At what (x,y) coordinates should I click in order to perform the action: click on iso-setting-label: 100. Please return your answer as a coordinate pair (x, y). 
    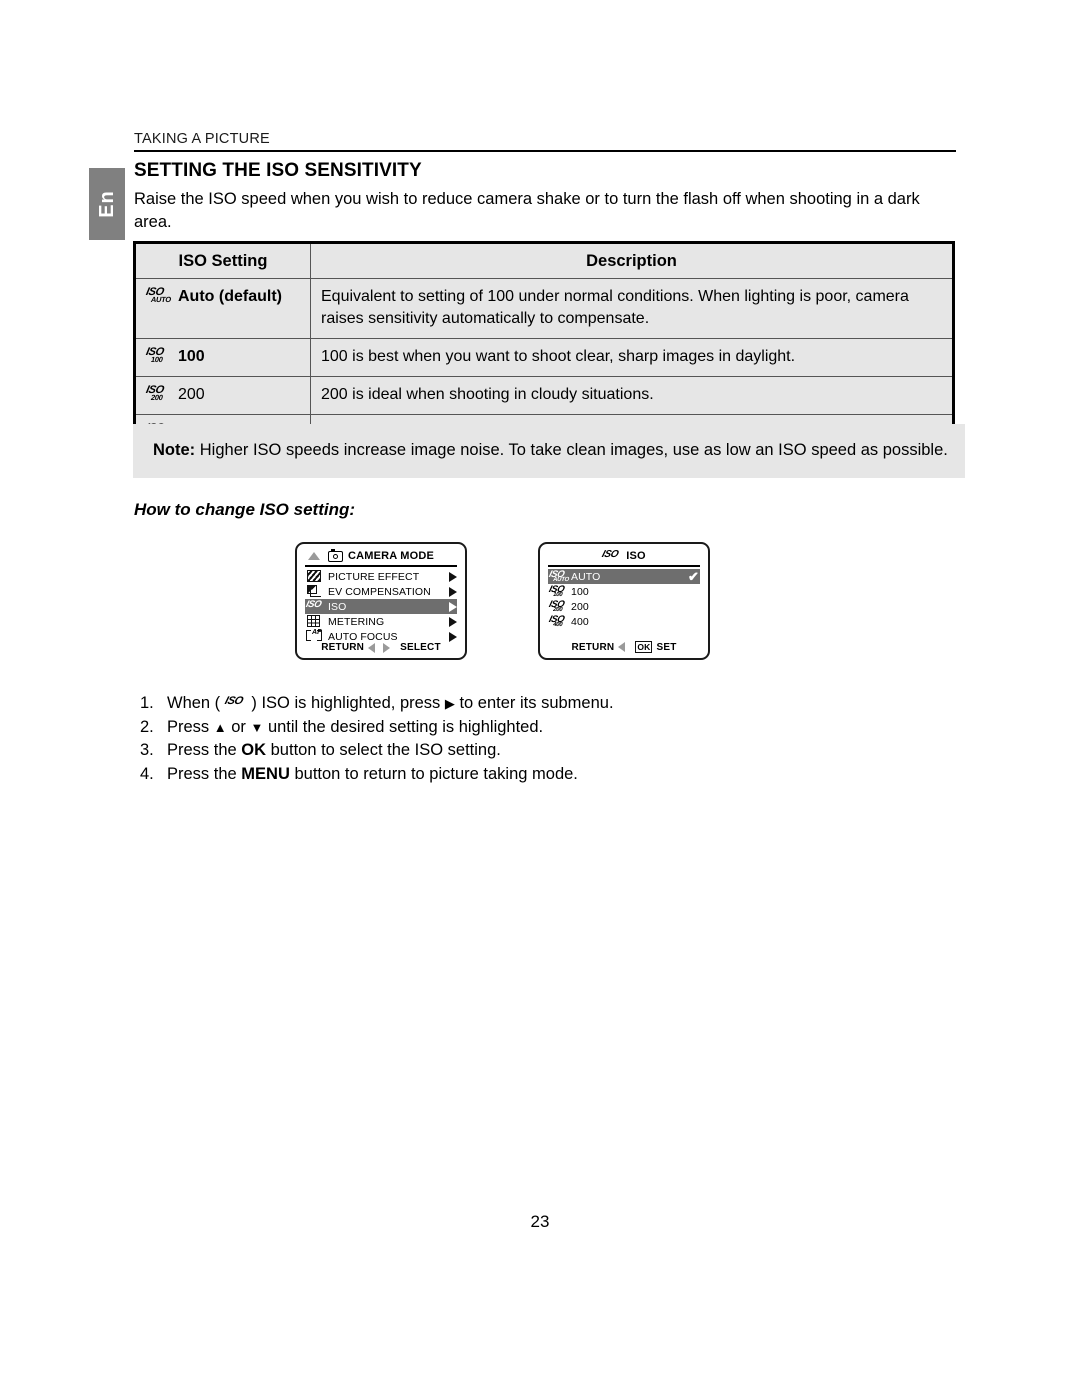
    Looking at the image, I should click on (191, 356).